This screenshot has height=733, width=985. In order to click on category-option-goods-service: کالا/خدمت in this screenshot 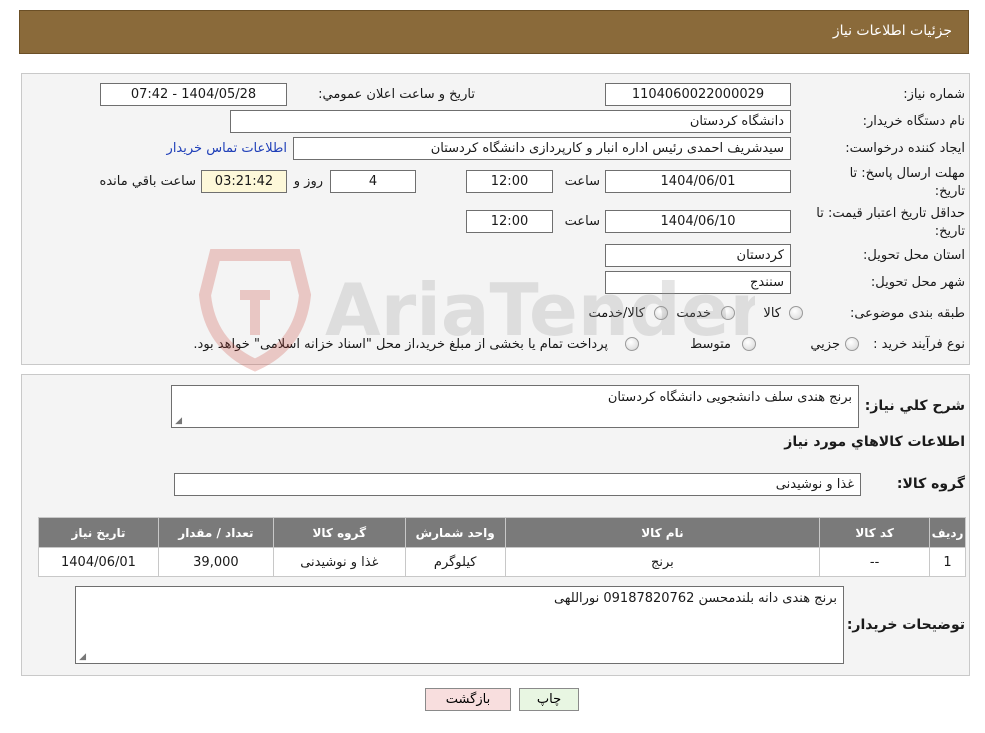, I will do `click(616, 313)`.